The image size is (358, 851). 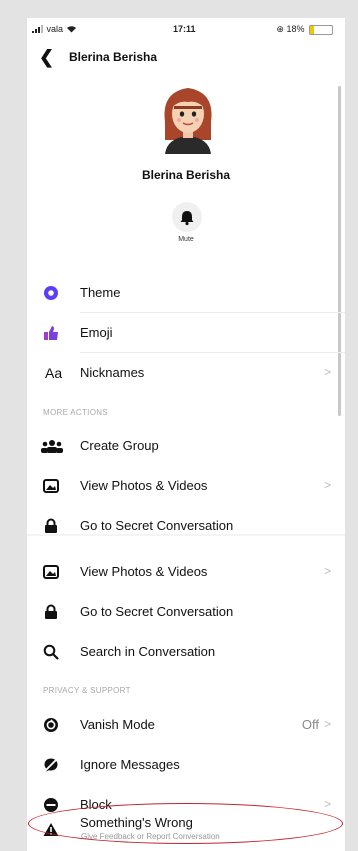 I want to click on mute-button, so click(x=187, y=217).